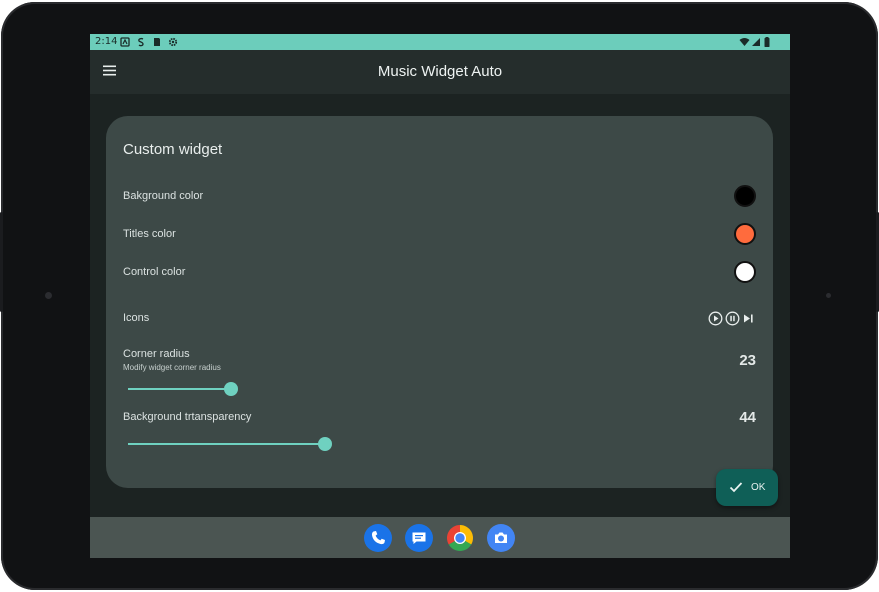  I want to click on icons-label: Icons, so click(136, 318).